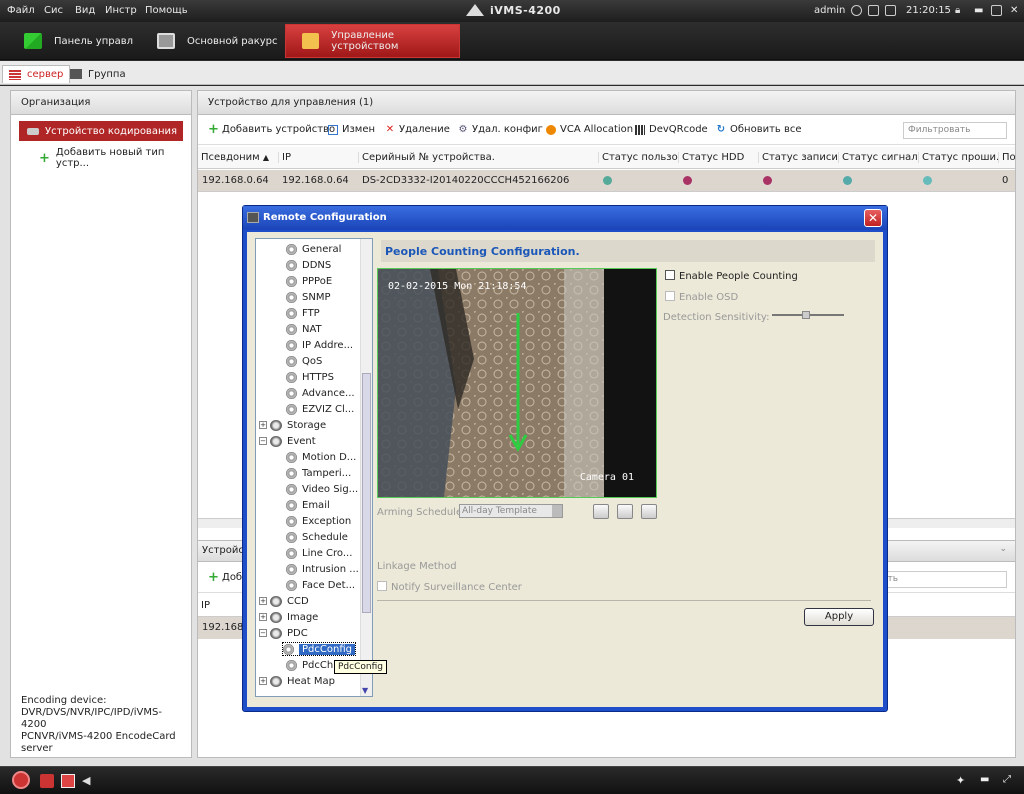 This screenshot has width=1024, height=794. Describe the element at coordinates (955, 130) in the screenshot. I see `filter-input: Фильтровать` at that location.